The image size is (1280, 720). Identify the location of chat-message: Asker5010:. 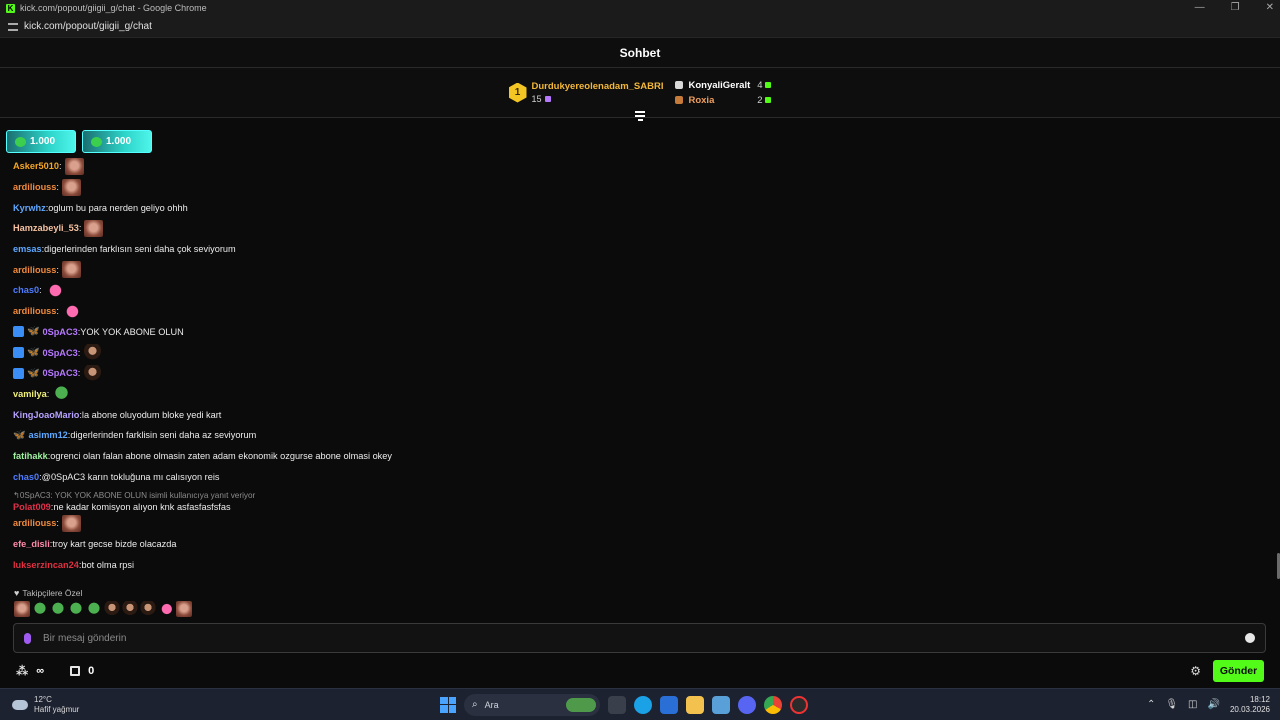
(640, 166).